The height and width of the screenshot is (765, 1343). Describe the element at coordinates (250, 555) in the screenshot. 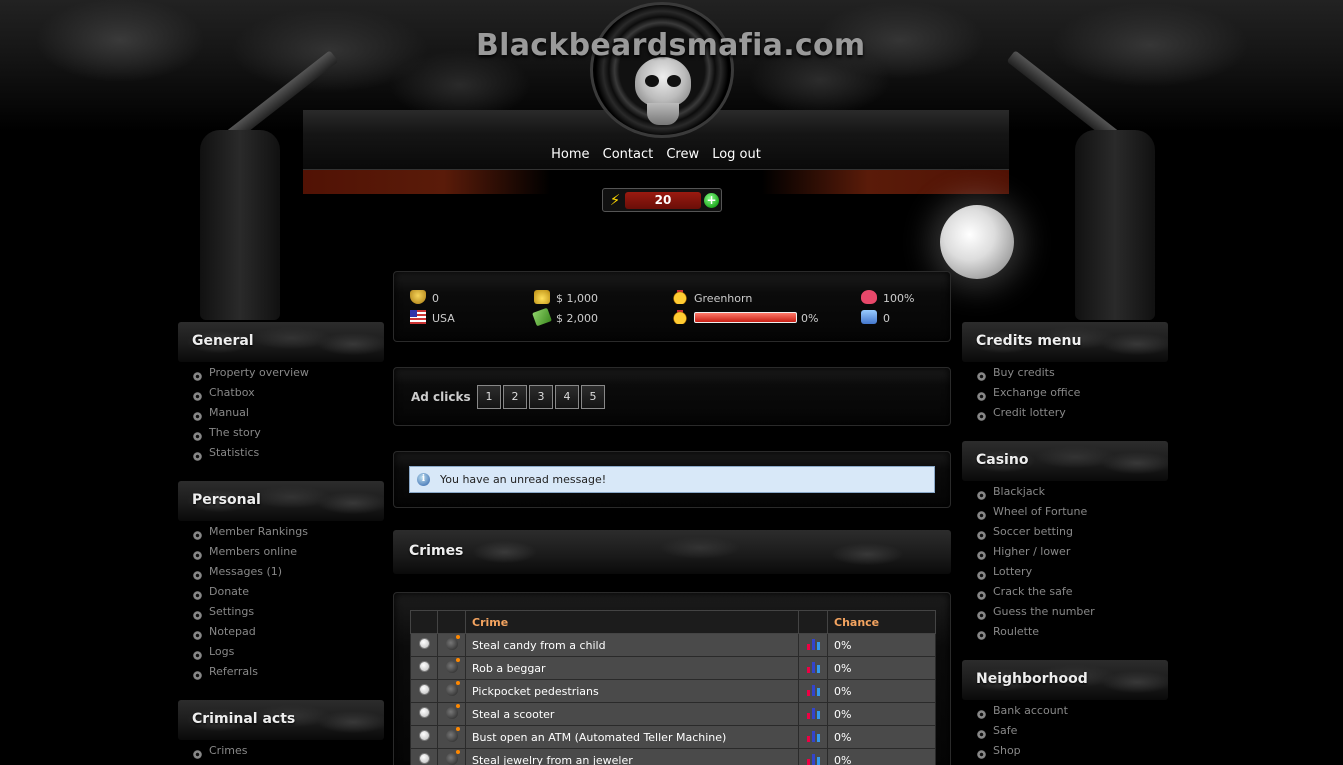

I see `sidebar-item-members-online: Members online` at that location.